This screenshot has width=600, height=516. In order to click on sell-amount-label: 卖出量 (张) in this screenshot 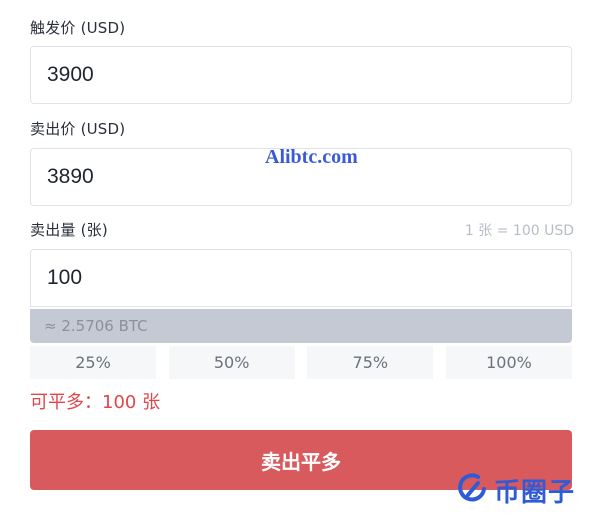, I will do `click(69, 230)`.